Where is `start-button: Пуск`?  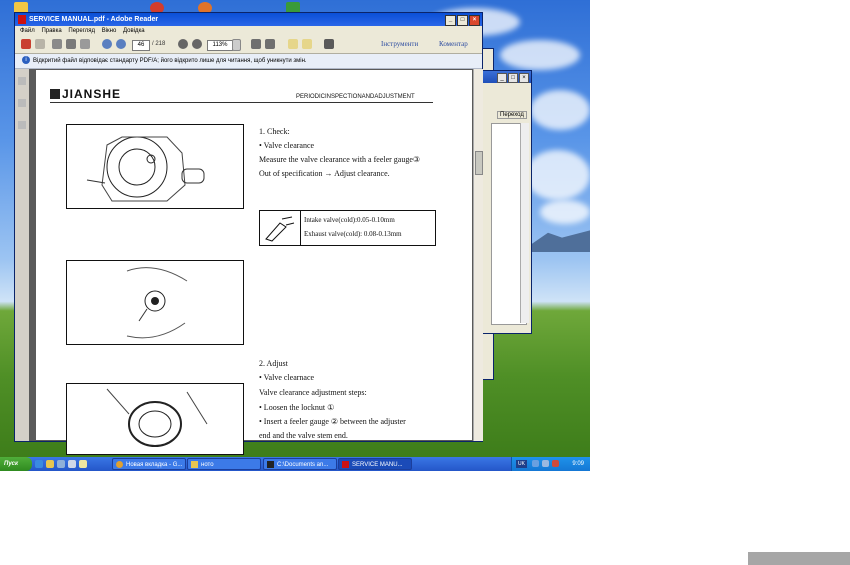 start-button: Пуск is located at coordinates (16, 464).